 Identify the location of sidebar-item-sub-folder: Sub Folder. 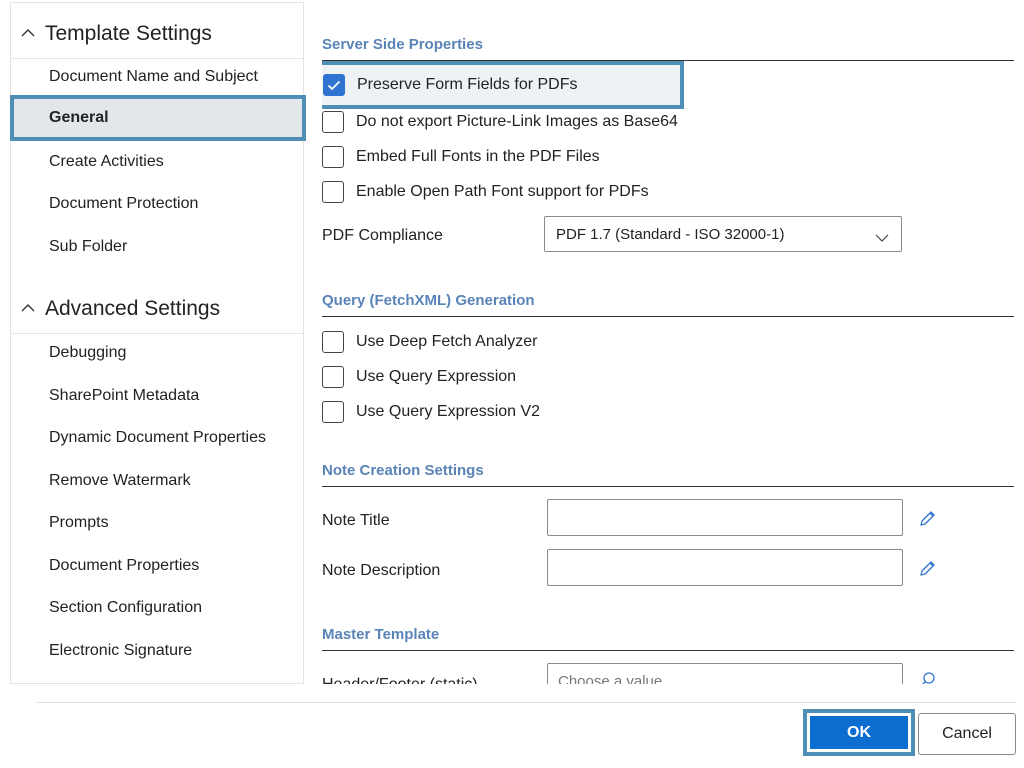
(157, 247).